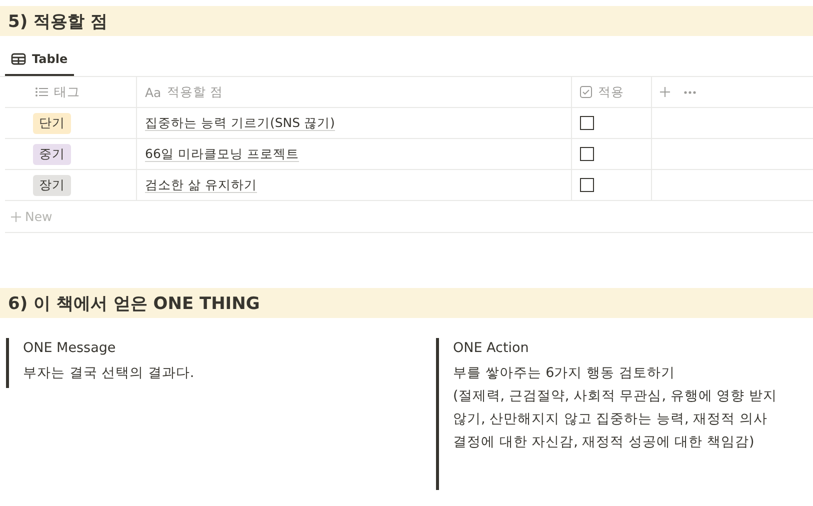 The height and width of the screenshot is (506, 813). I want to click on section-heading: 6) 이 책에서 얻은 ONE THING, so click(406, 303).